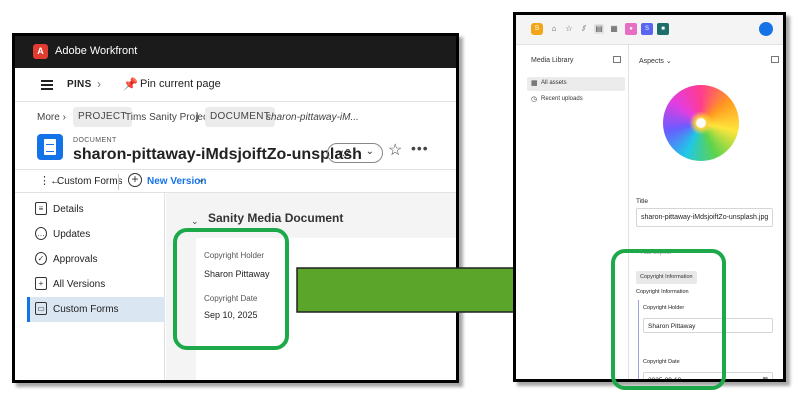  I want to click on workfront-titlebar: A Adobe Workfront, so click(235, 52).